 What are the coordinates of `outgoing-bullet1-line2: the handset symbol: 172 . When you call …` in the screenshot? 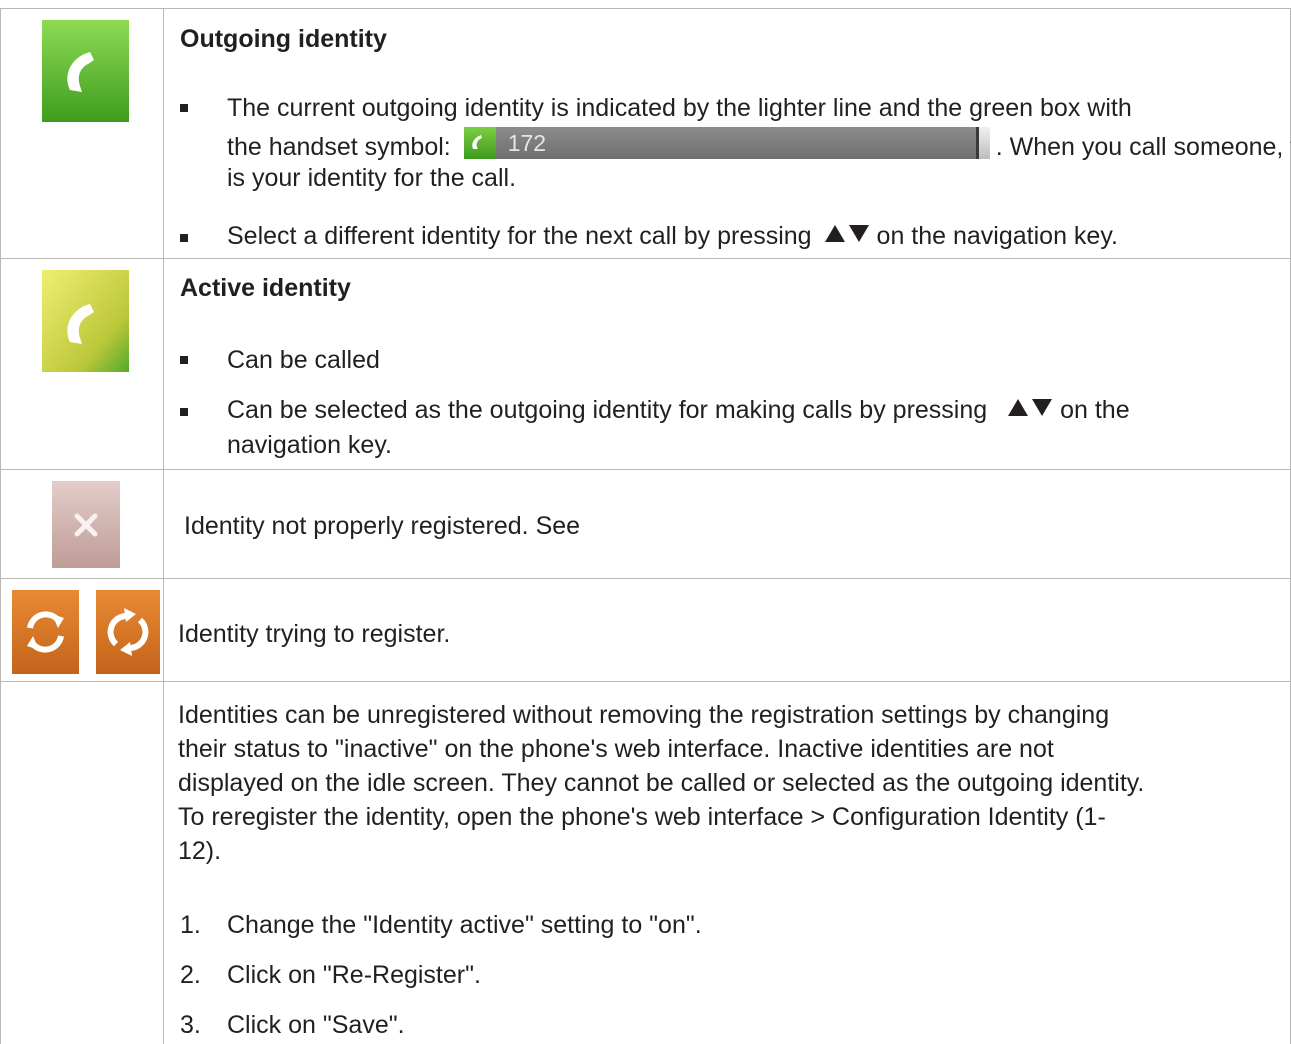 It's located at (759, 145).